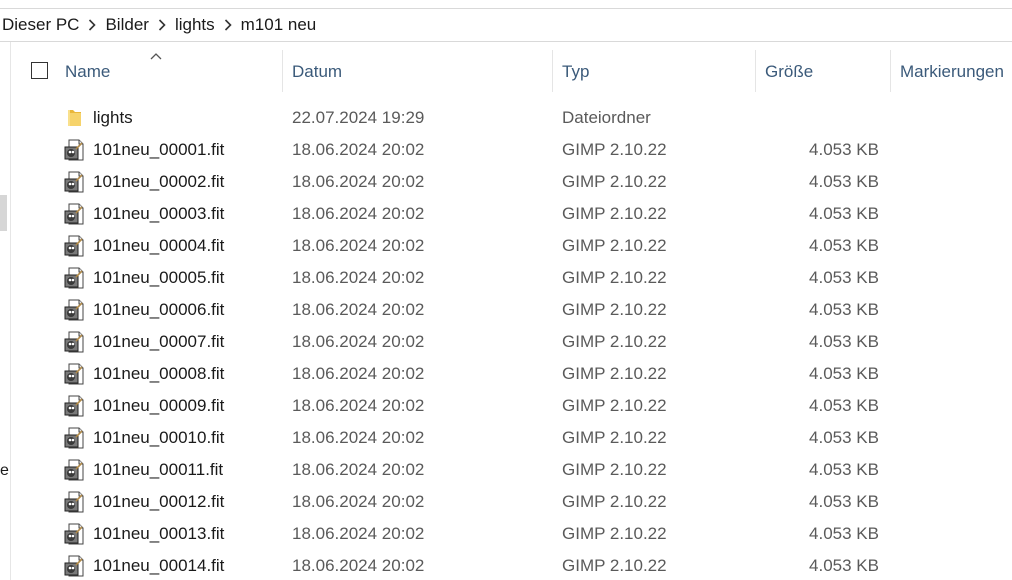 The height and width of the screenshot is (580, 1012). I want to click on file-type: Dateiordner, so click(606, 117).